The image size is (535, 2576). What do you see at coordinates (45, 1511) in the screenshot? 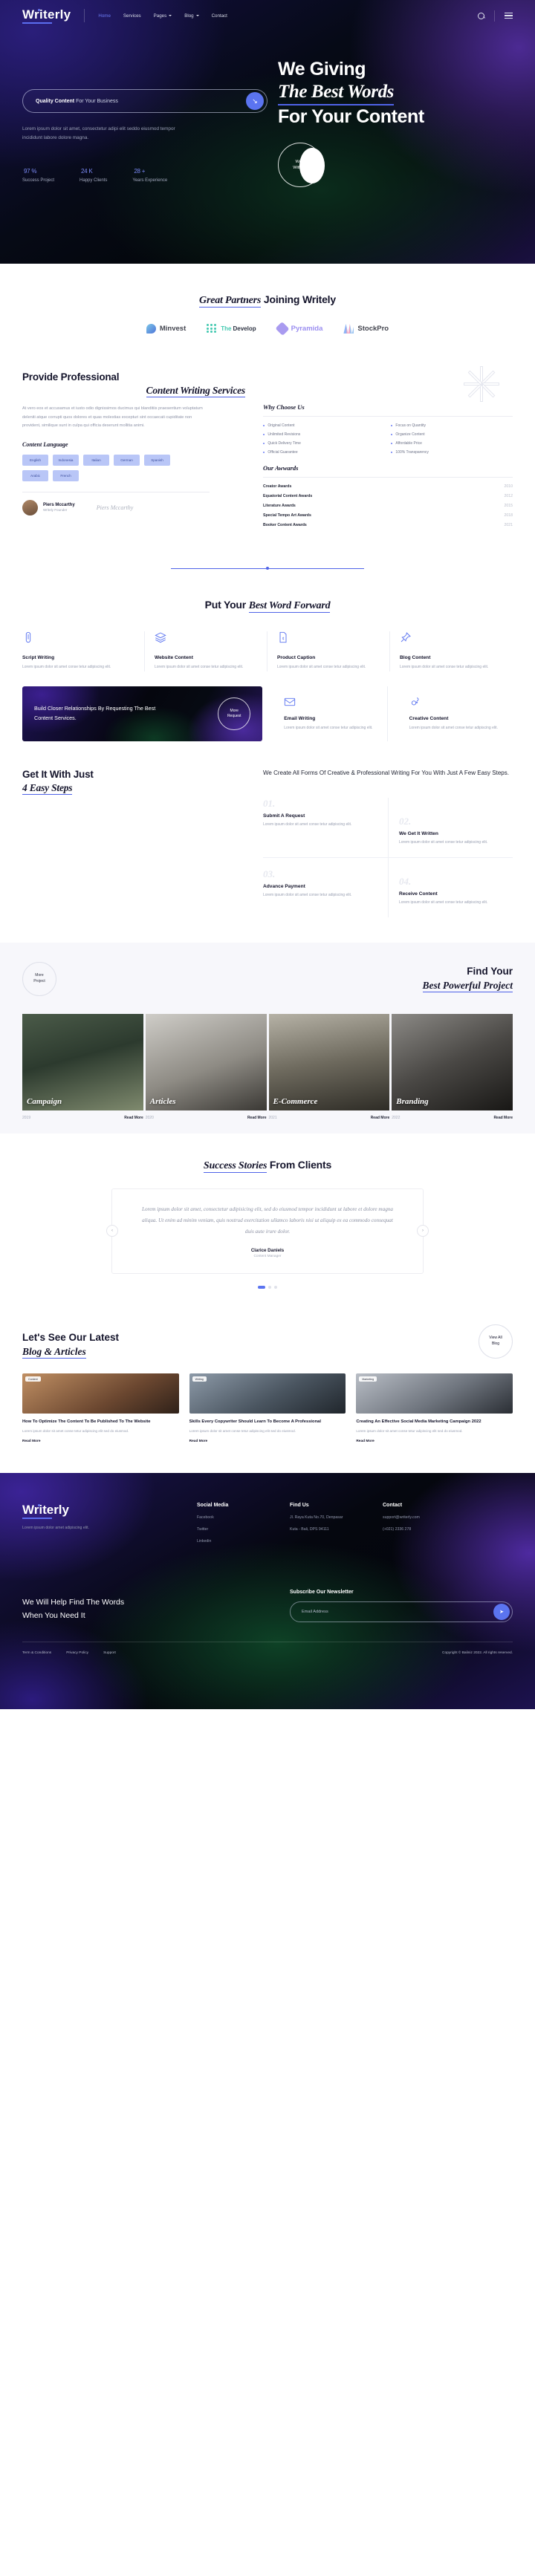
I see `footer-logo: Writerly` at bounding box center [45, 1511].